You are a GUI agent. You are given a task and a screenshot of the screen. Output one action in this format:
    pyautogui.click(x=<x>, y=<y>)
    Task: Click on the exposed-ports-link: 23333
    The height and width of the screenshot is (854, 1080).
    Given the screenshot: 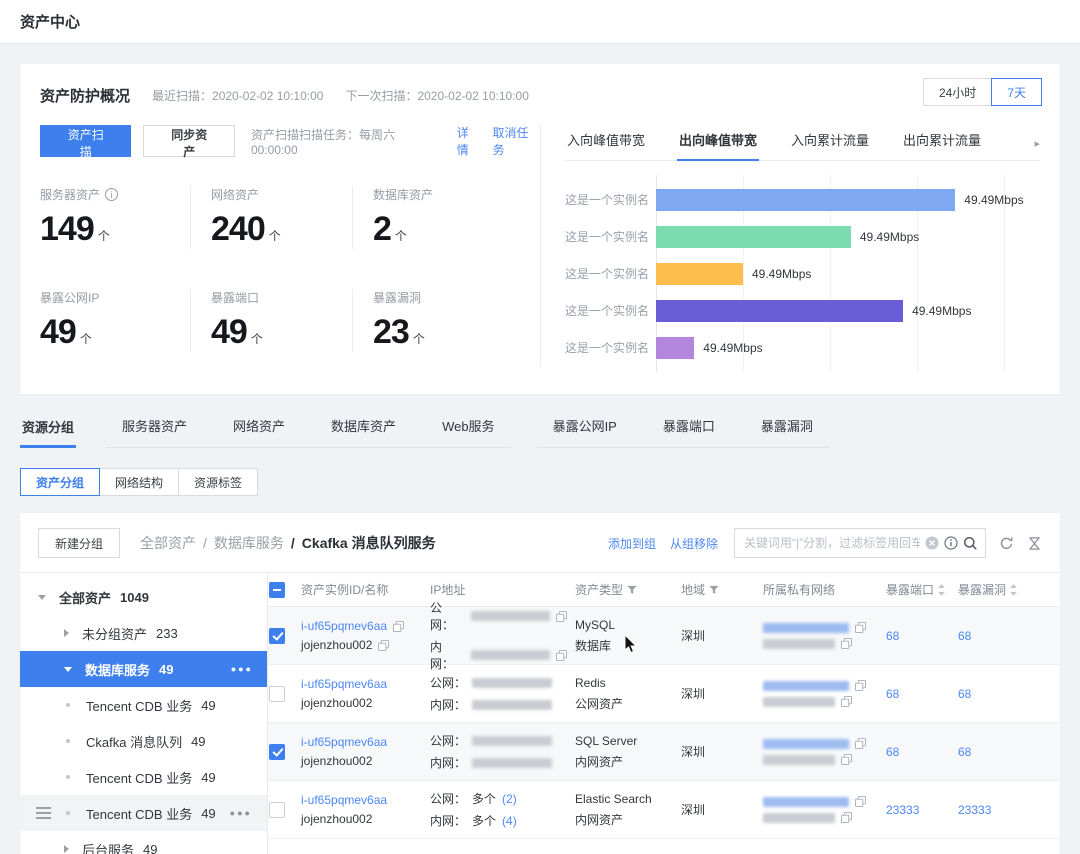 What is the action you would take?
    pyautogui.click(x=902, y=810)
    